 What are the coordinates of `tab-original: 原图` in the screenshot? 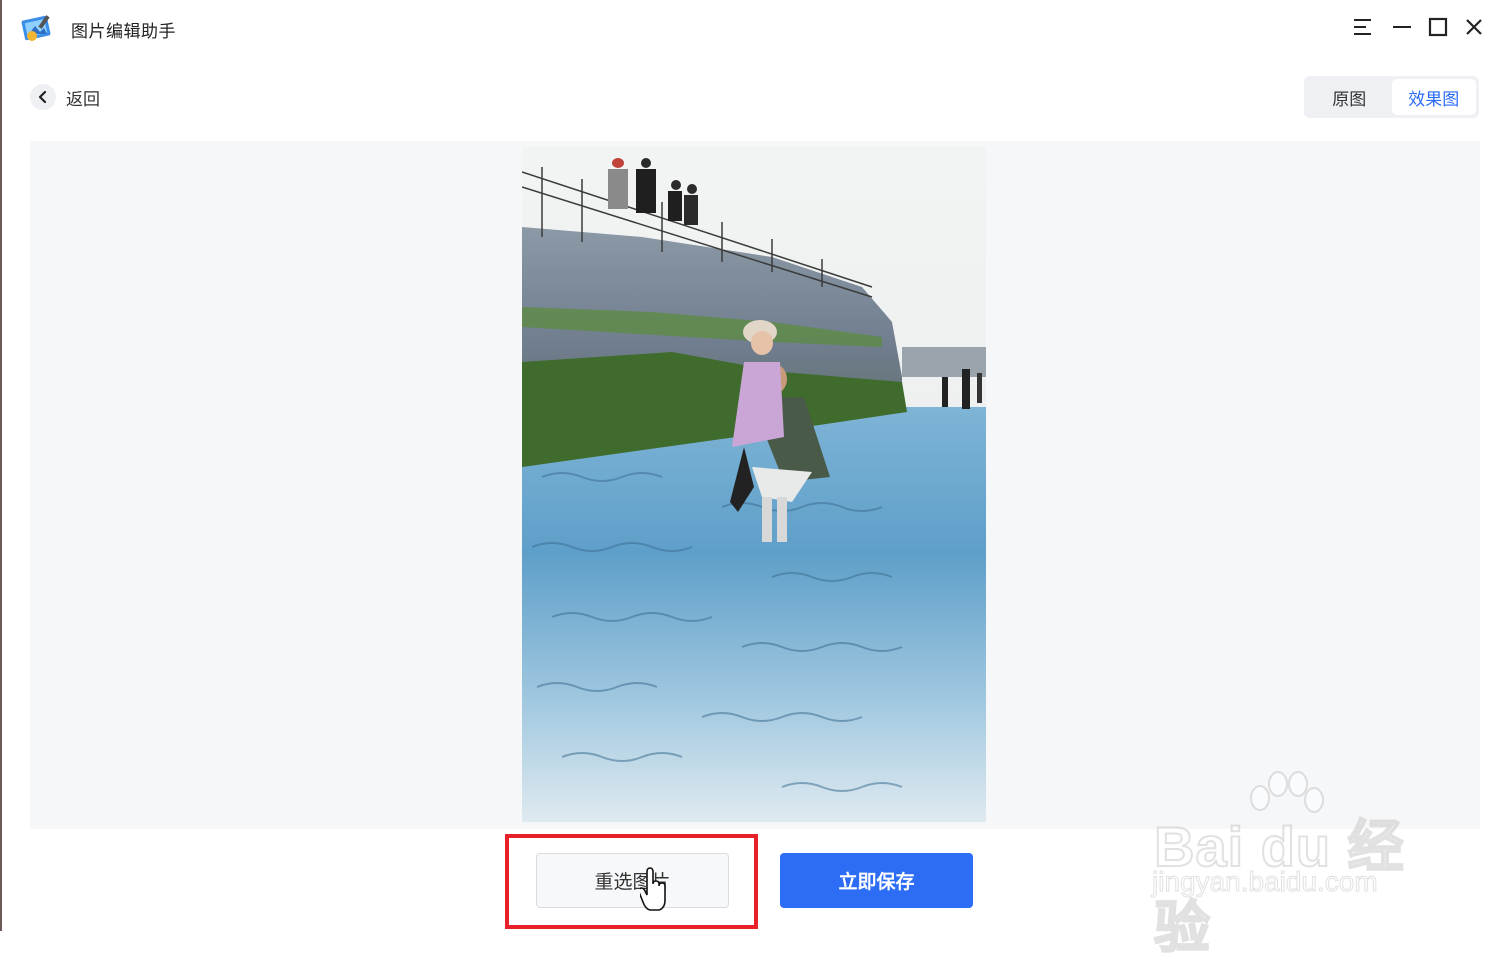 It's located at (1349, 97).